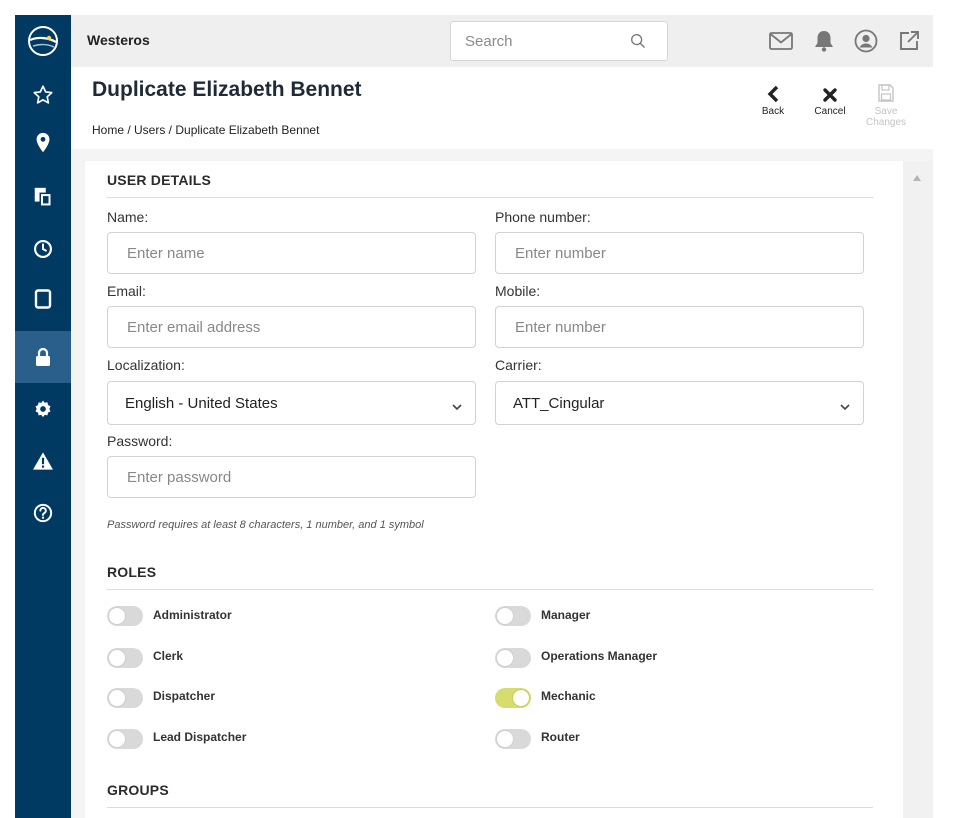  I want to click on search-icon, so click(638, 43).